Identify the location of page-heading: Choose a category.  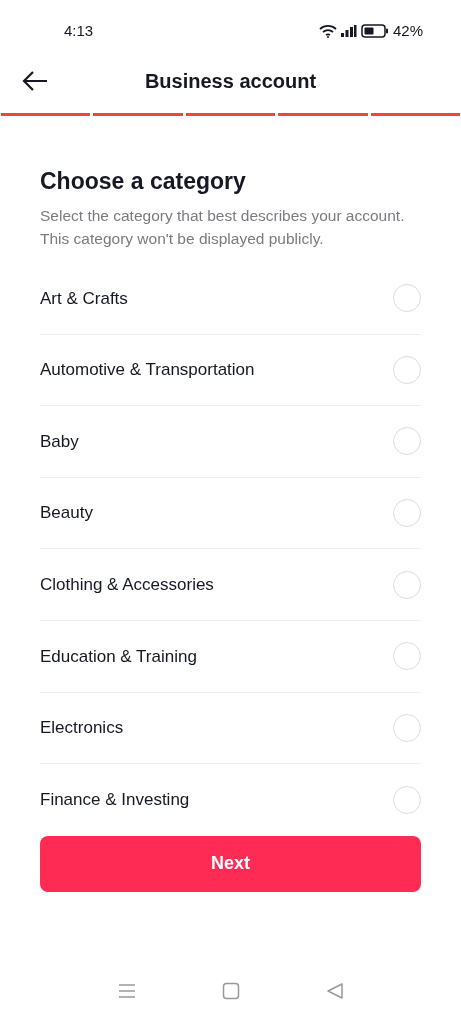
(143, 181).